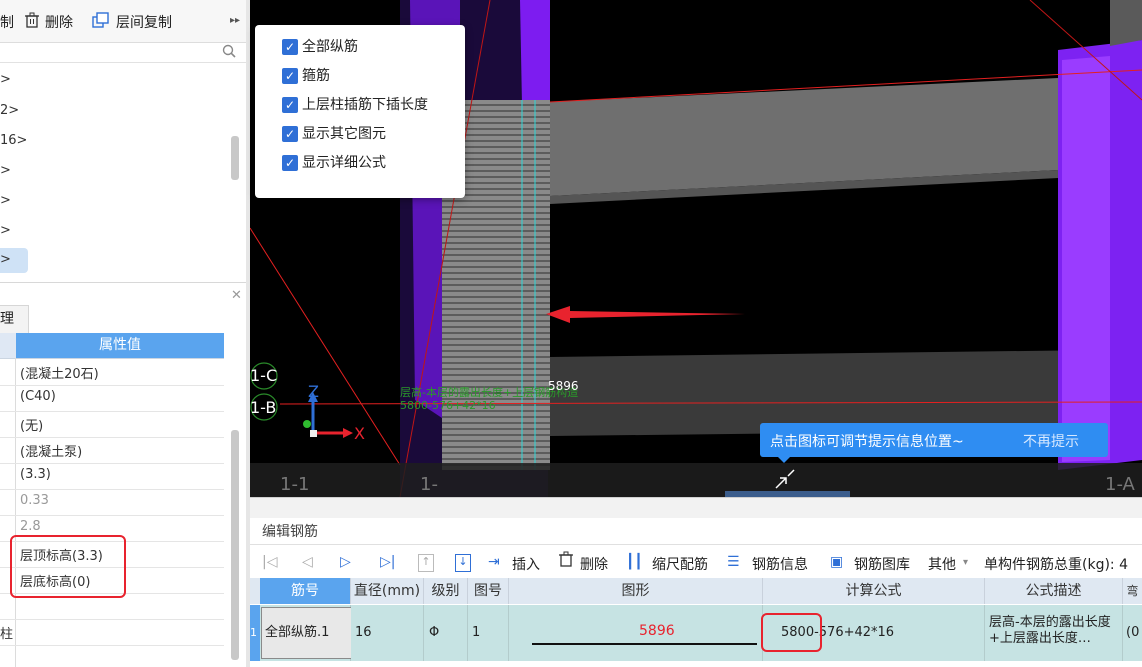  I want to click on move-down-icon: ↓, so click(463, 563).